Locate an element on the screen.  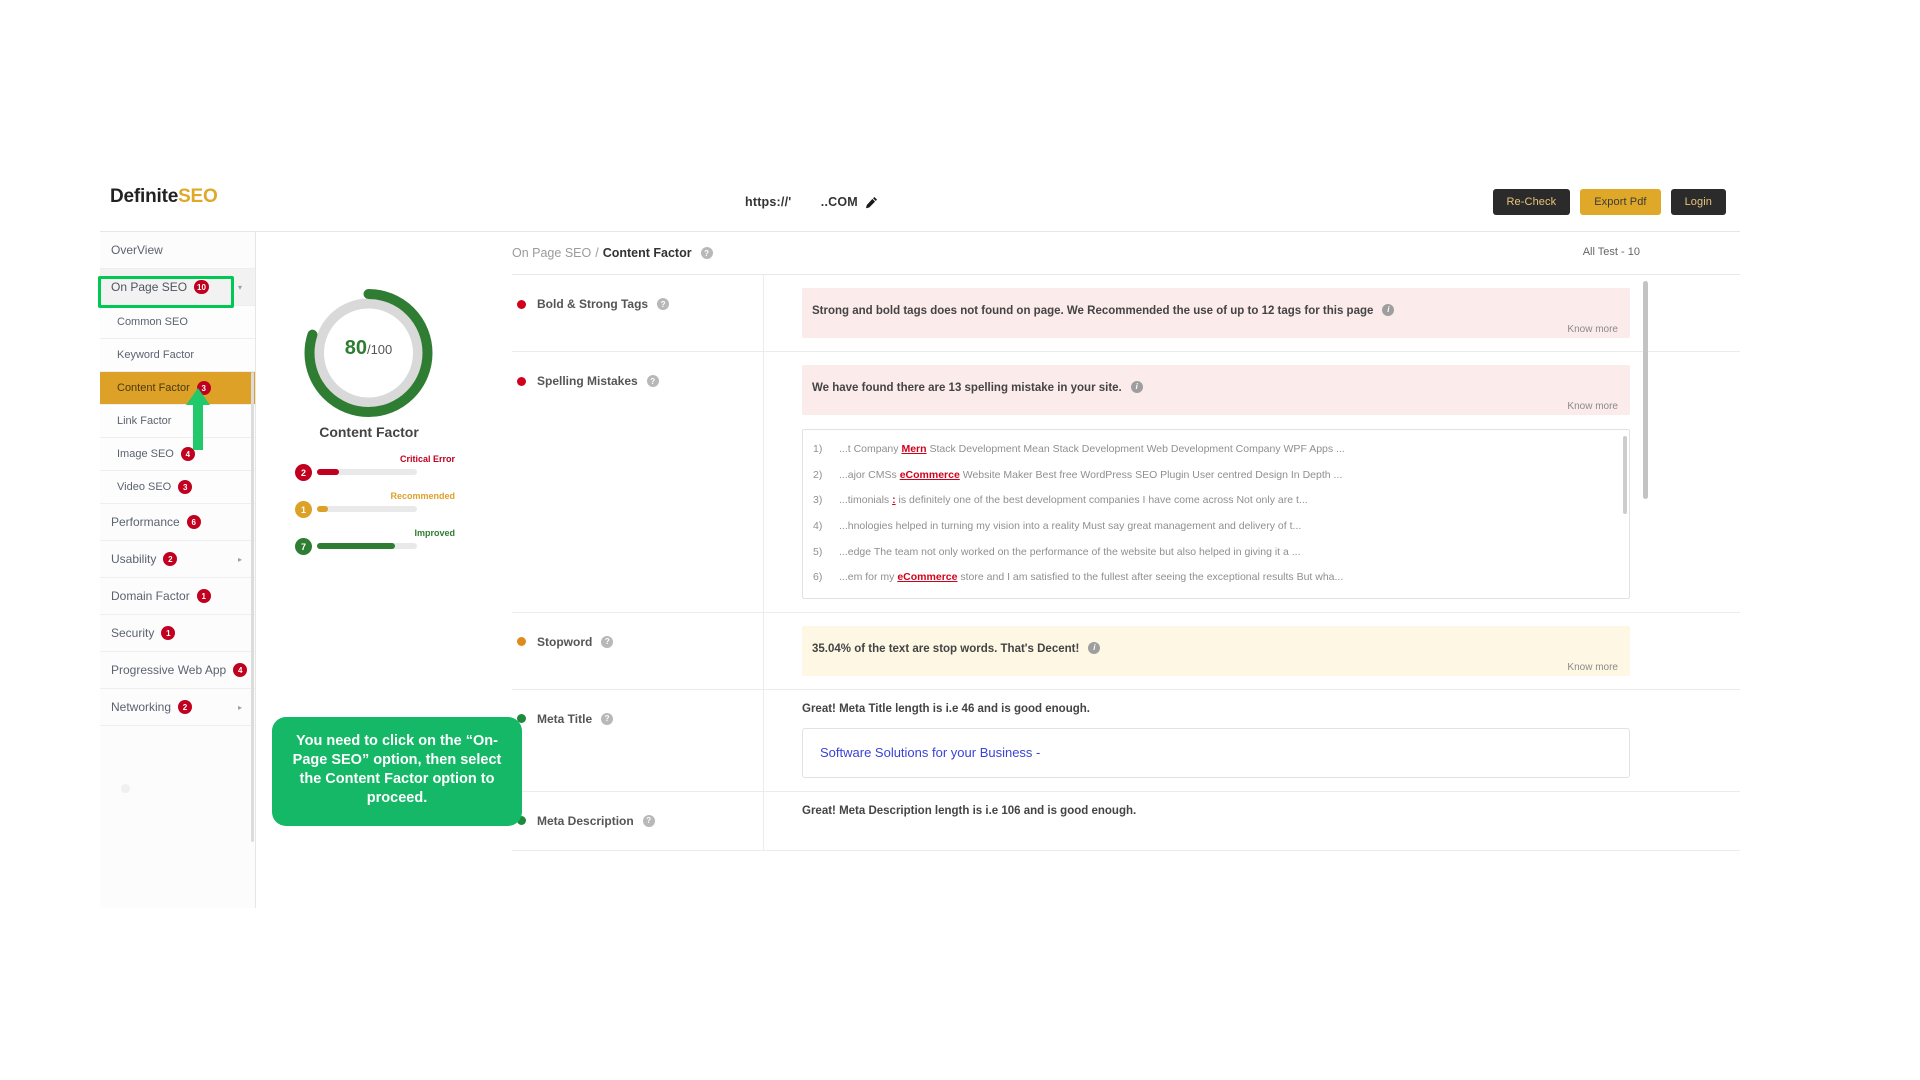
sidebar-item-performance: Performance 6 is located at coordinates (177, 522).